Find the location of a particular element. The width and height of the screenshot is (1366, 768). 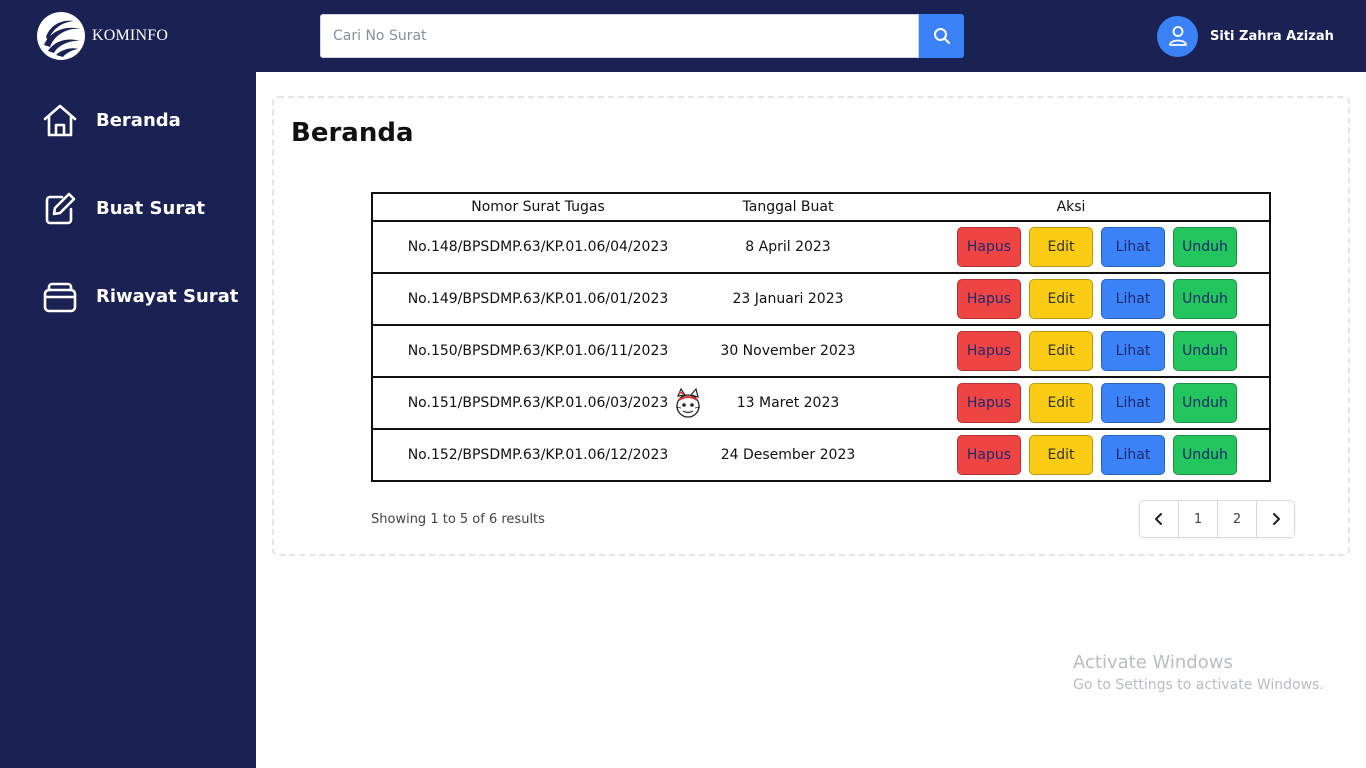

cell-tanggal: 24 Desember 2023 is located at coordinates (788, 455).